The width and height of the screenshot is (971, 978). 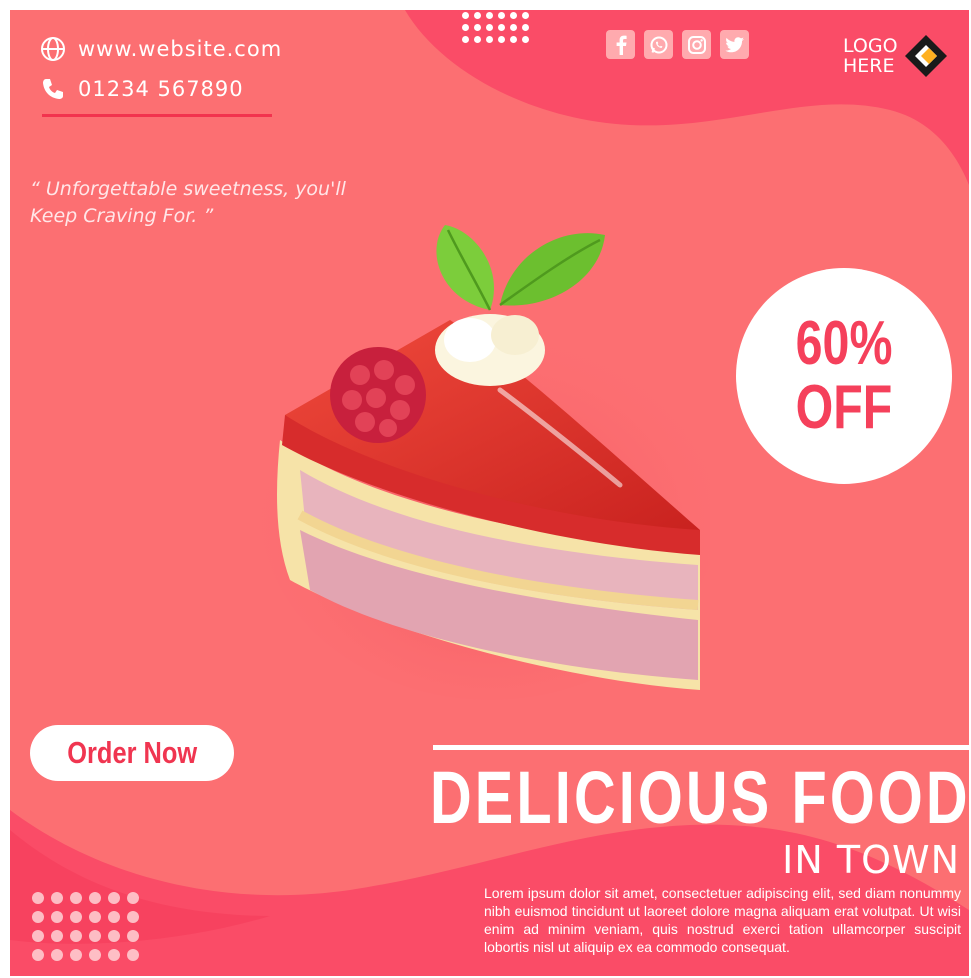 I want to click on decorative-dots-bottom, so click(x=85, y=926).